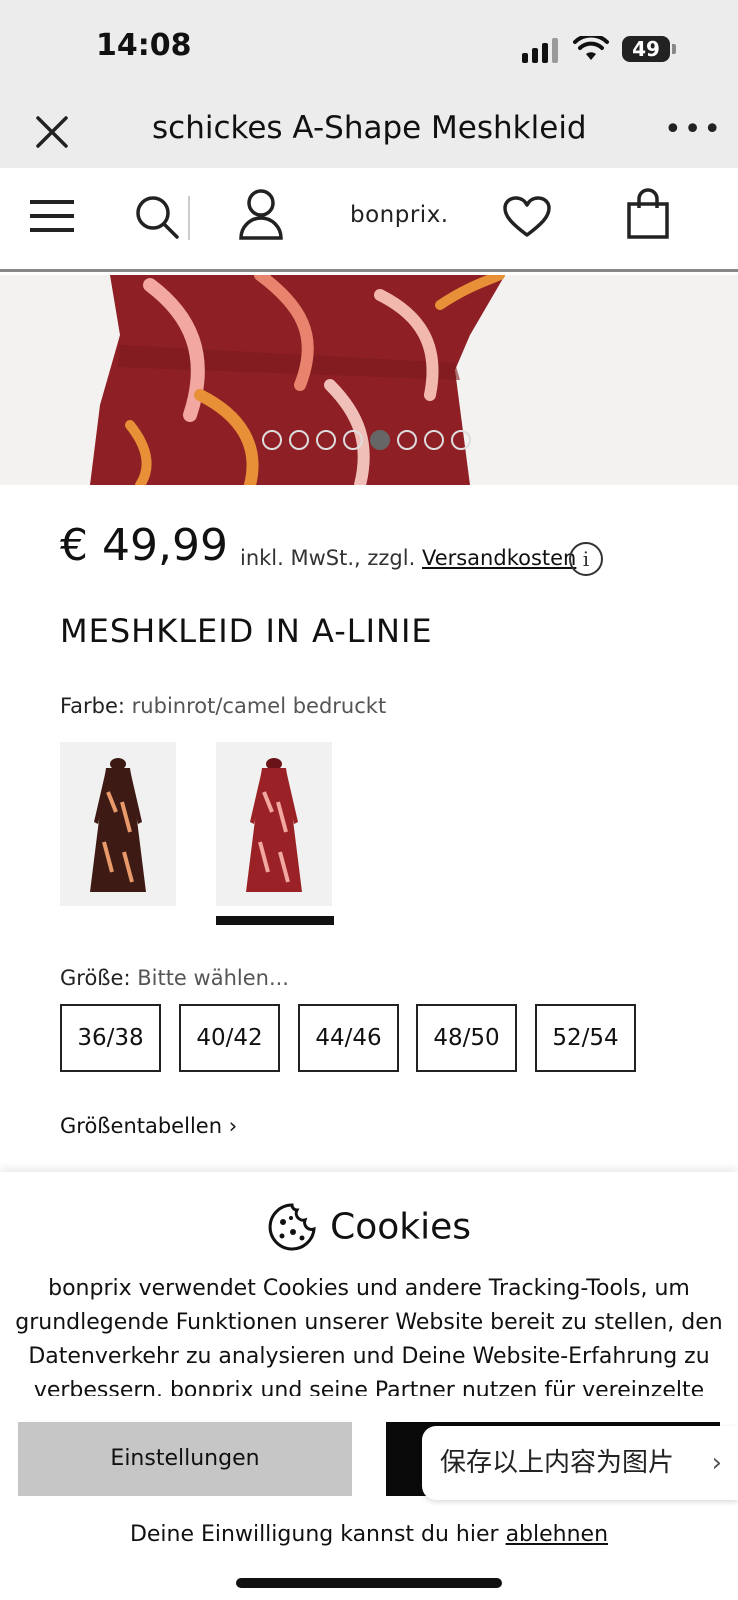 Image resolution: width=738 pixels, height=1600 pixels. What do you see at coordinates (369, 1583) in the screenshot?
I see `home-indicator` at bounding box center [369, 1583].